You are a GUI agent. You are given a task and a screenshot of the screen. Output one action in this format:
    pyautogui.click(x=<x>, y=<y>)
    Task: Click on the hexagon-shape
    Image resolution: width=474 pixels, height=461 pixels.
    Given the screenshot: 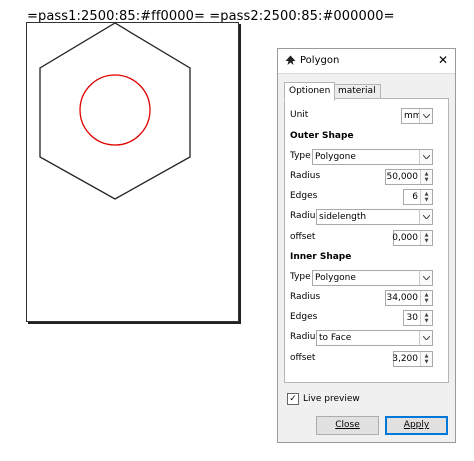 What is the action you would take?
    pyautogui.click(x=115, y=111)
    